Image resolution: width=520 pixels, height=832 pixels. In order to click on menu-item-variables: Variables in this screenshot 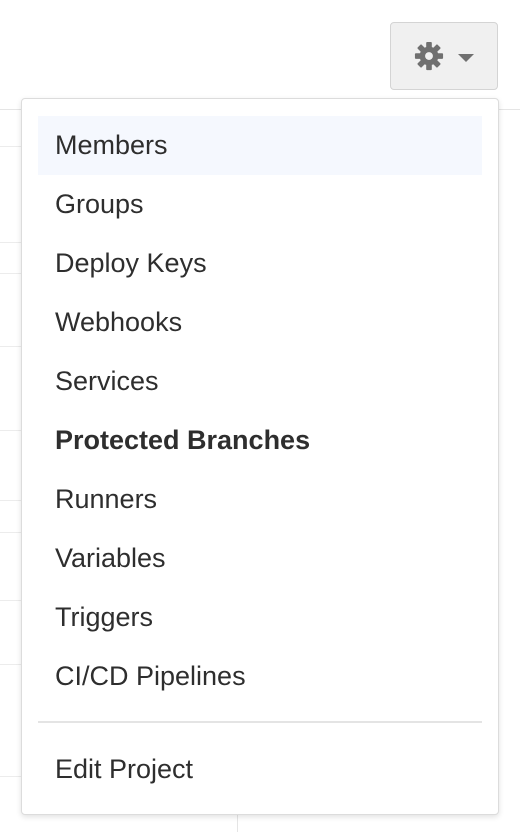, I will do `click(260, 558)`.